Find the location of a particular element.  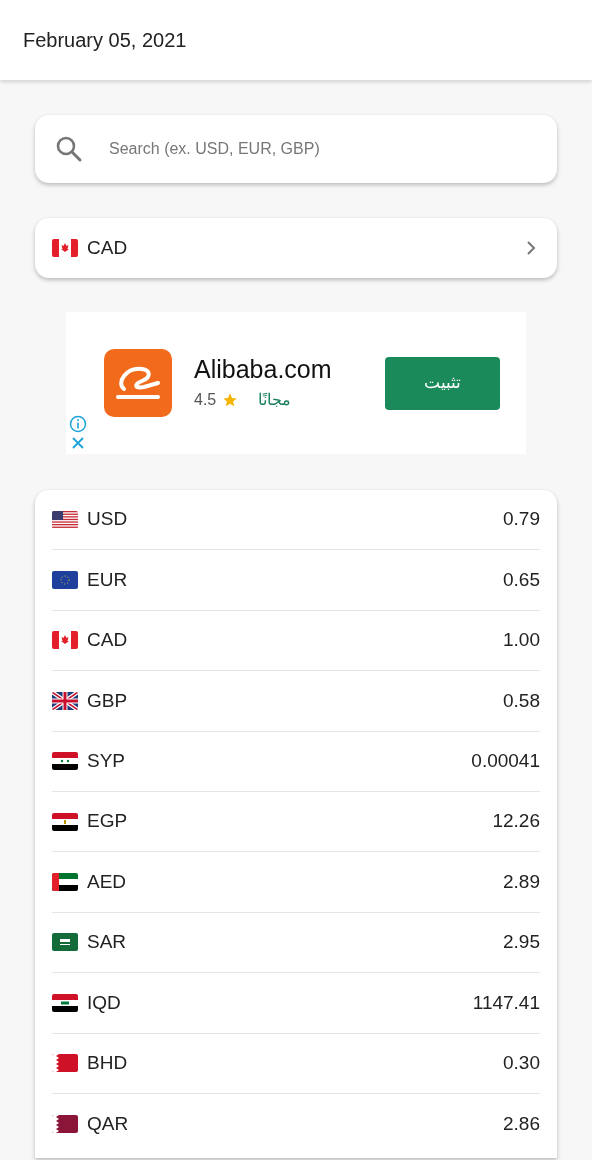

rate-value: 0.58 is located at coordinates (521, 700).